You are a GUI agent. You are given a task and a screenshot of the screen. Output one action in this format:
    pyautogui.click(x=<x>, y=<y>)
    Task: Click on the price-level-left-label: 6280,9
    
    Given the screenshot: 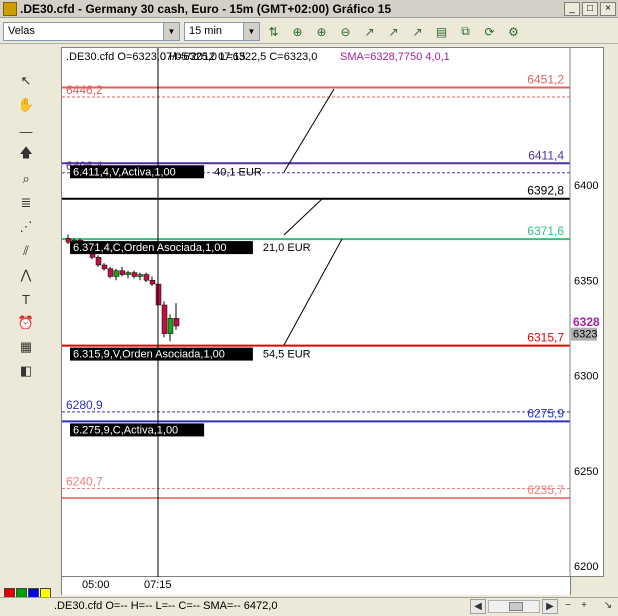 What is the action you would take?
    pyautogui.click(x=84, y=405)
    